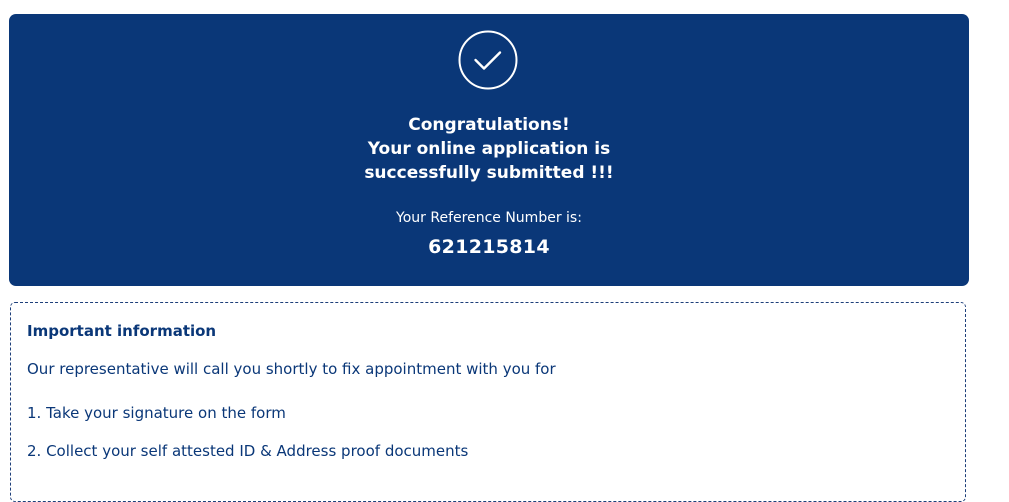  I want to click on message-line-1: Your online application is, so click(489, 149).